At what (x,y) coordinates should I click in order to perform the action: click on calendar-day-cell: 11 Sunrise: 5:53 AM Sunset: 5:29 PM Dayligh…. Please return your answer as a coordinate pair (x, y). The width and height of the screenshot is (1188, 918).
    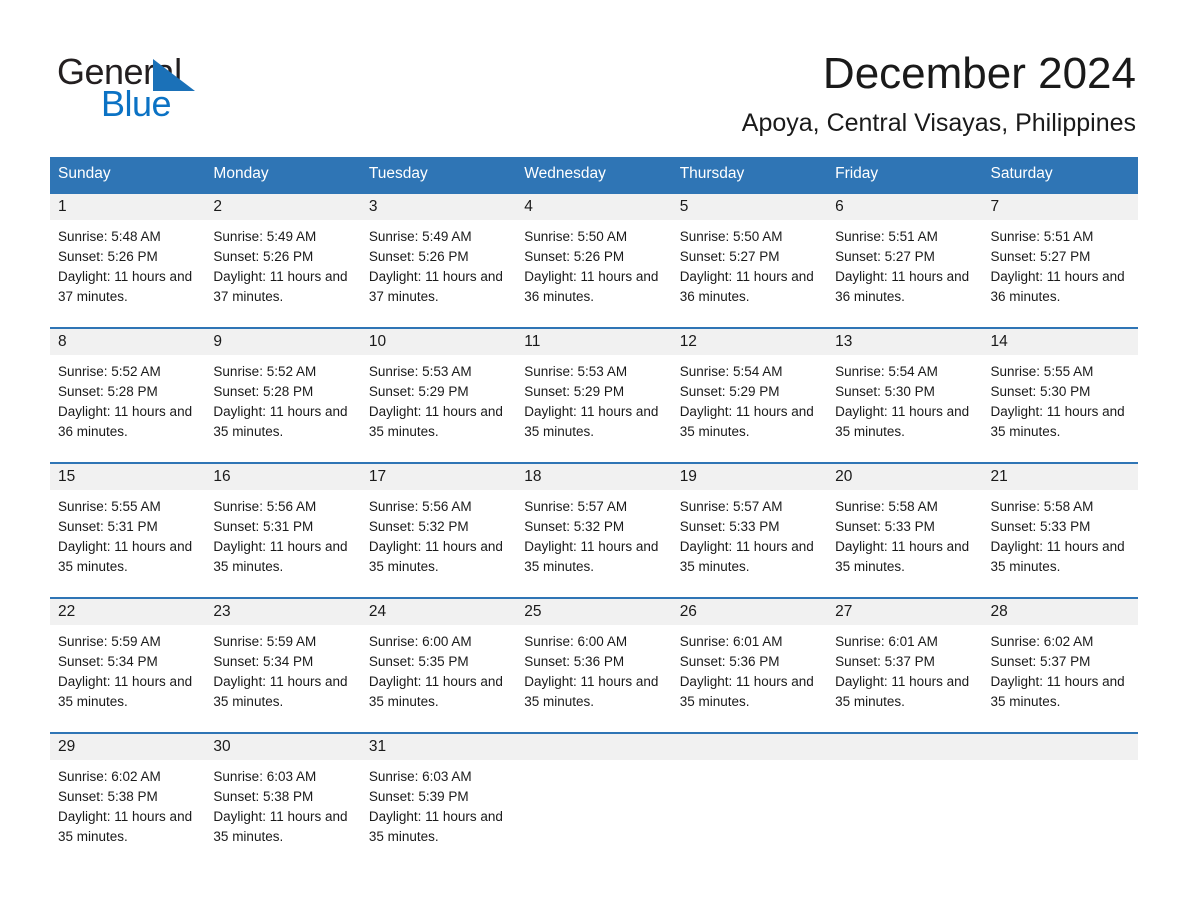
    Looking at the image, I should click on (594, 395).